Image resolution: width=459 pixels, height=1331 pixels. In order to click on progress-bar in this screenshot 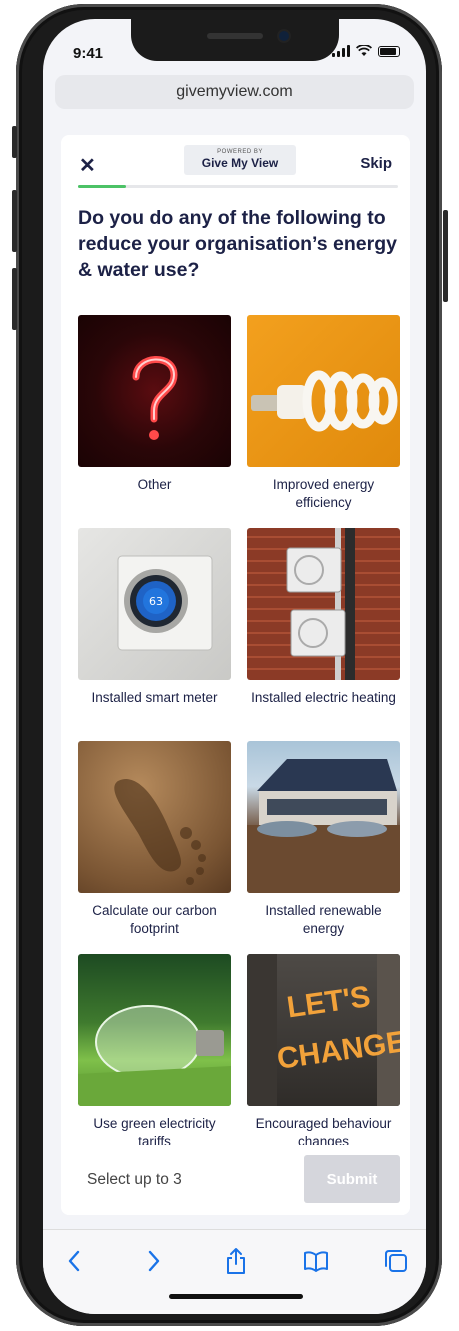, I will do `click(238, 186)`.